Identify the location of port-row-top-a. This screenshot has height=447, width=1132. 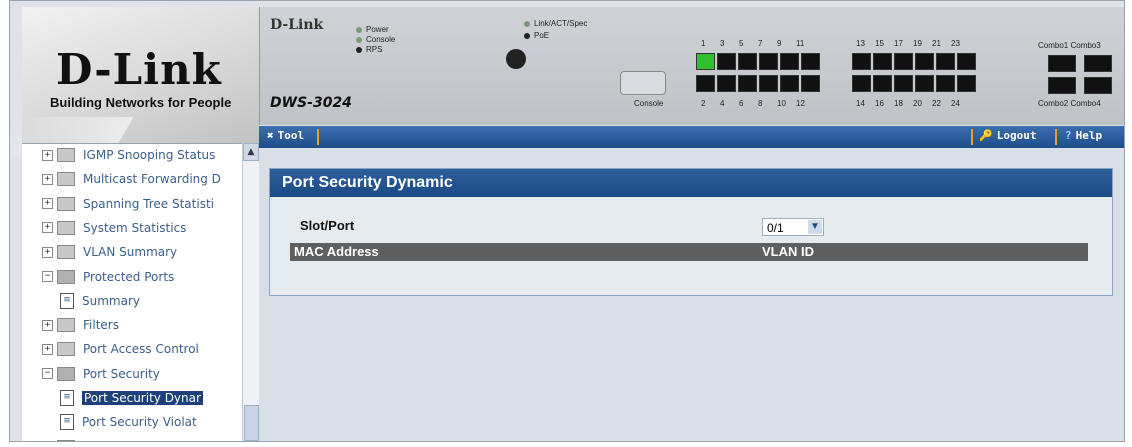
(758, 61).